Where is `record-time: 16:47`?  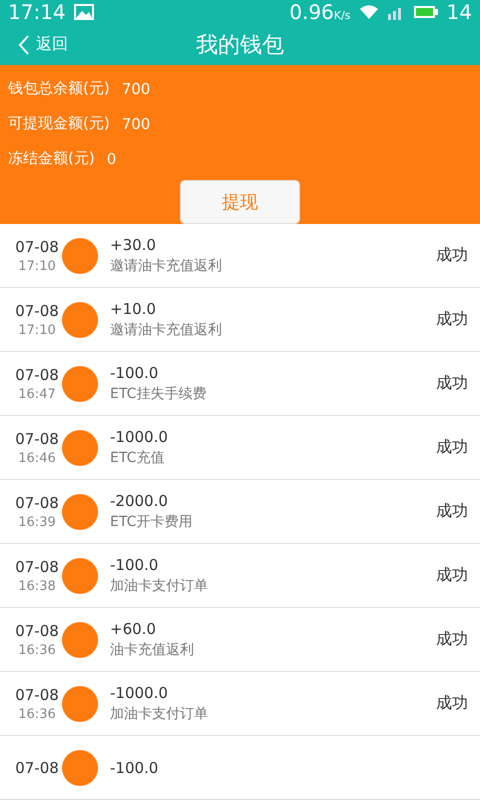 record-time: 16:47 is located at coordinates (37, 394).